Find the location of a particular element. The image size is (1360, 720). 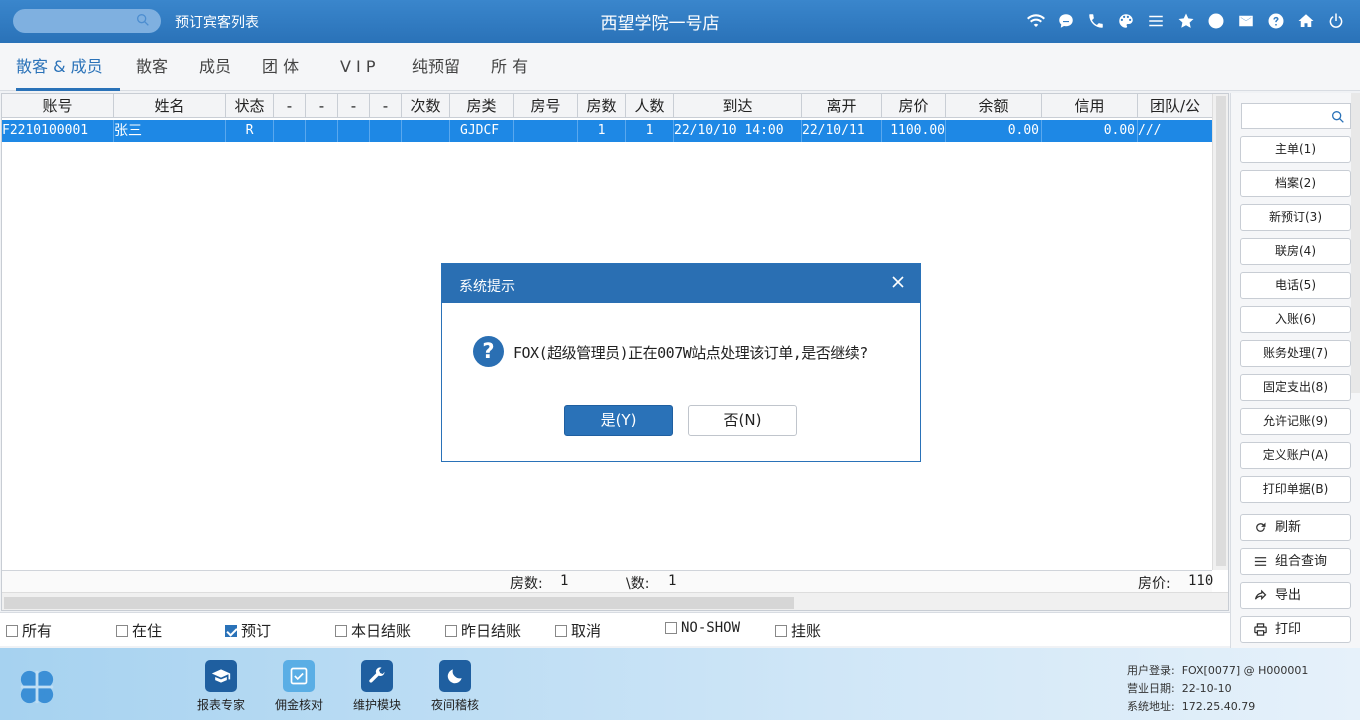

tab-vip: V I P is located at coordinates (357, 67).